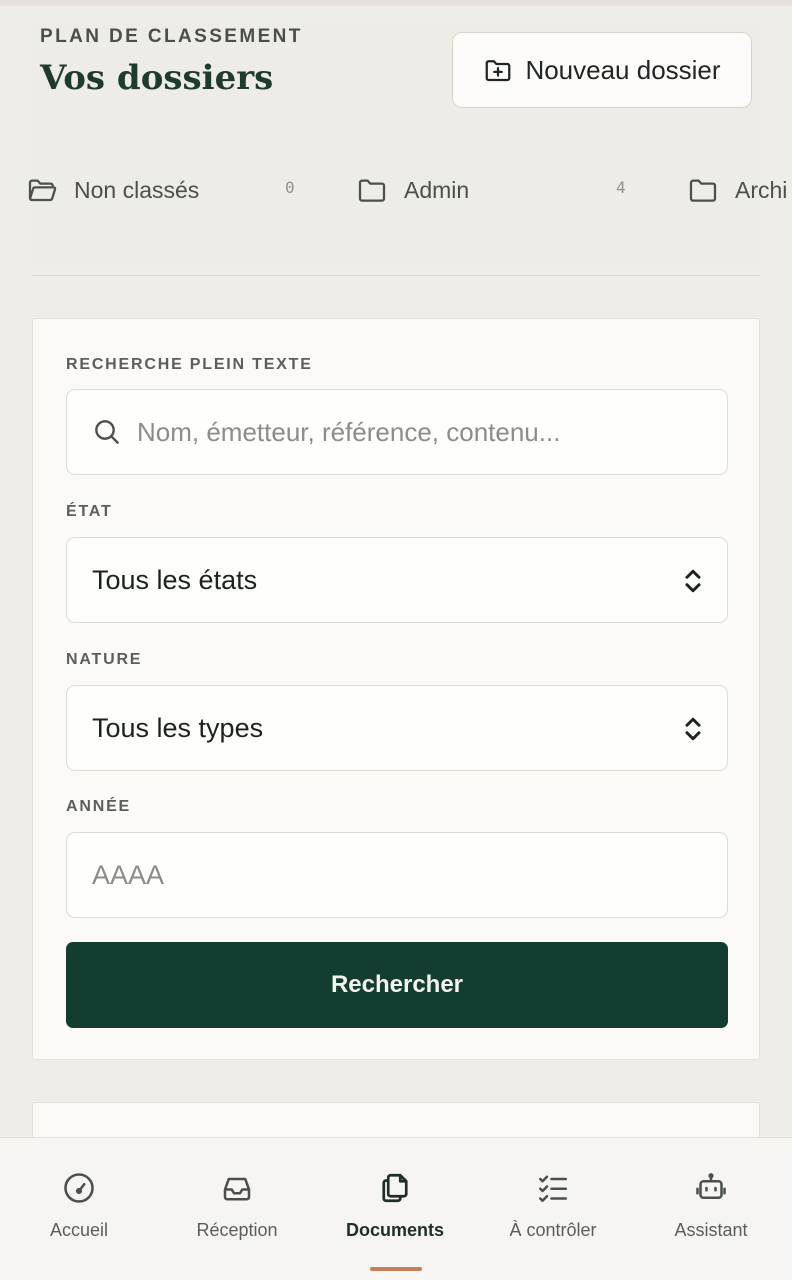 This screenshot has height=1280, width=792. I want to click on folder-item-non-classes: Non classés, so click(112, 190).